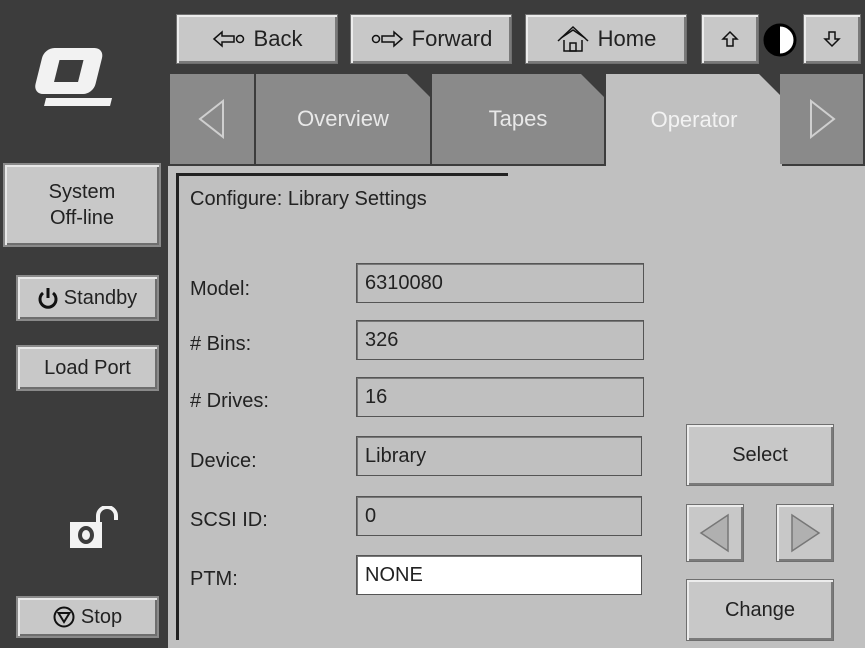 This screenshot has height=648, width=865. I want to click on field-label-scsi-id: SCSI ID:, so click(229, 520).